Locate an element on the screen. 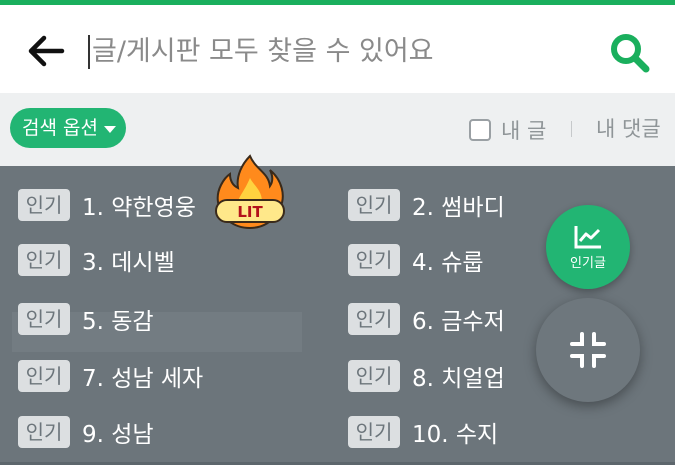  back-arrow-icon is located at coordinates (46, 51).